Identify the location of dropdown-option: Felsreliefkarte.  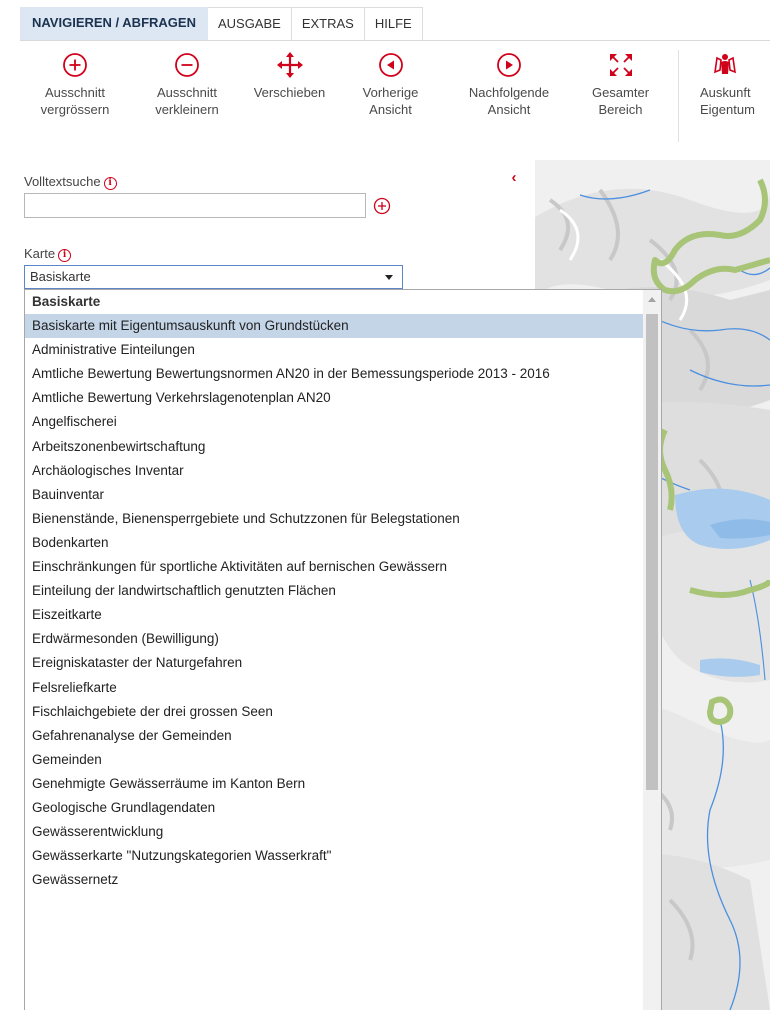
(334, 688).